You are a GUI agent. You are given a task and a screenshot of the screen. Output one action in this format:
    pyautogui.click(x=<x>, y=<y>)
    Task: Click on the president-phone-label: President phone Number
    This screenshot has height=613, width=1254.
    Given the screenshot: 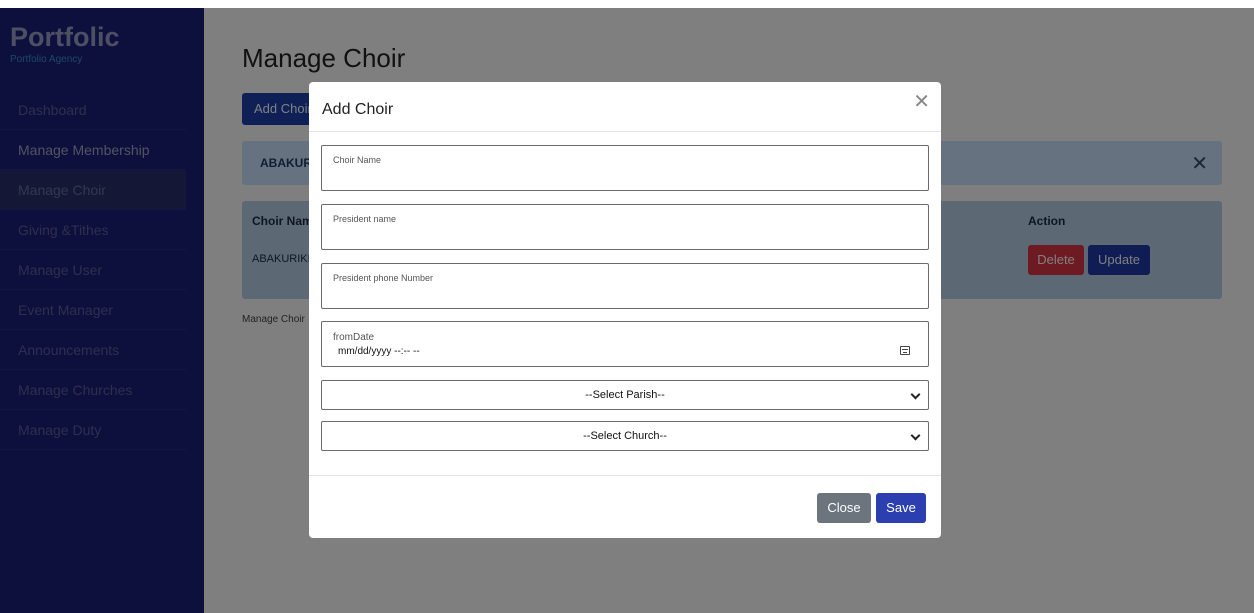 What is the action you would take?
    pyautogui.click(x=383, y=278)
    